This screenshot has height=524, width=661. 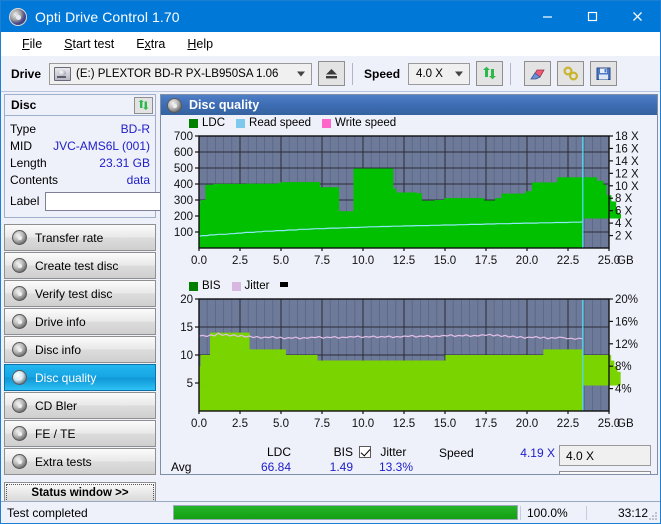 I want to click on erase-button, so click(x=538, y=73).